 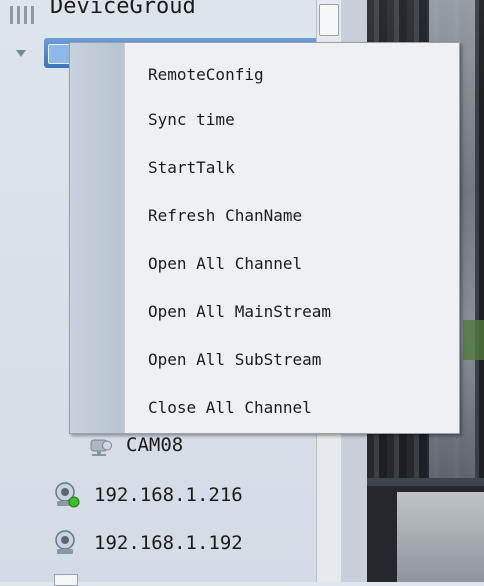 What do you see at coordinates (21, 53) in the screenshot?
I see `expand-arrow-icon` at bounding box center [21, 53].